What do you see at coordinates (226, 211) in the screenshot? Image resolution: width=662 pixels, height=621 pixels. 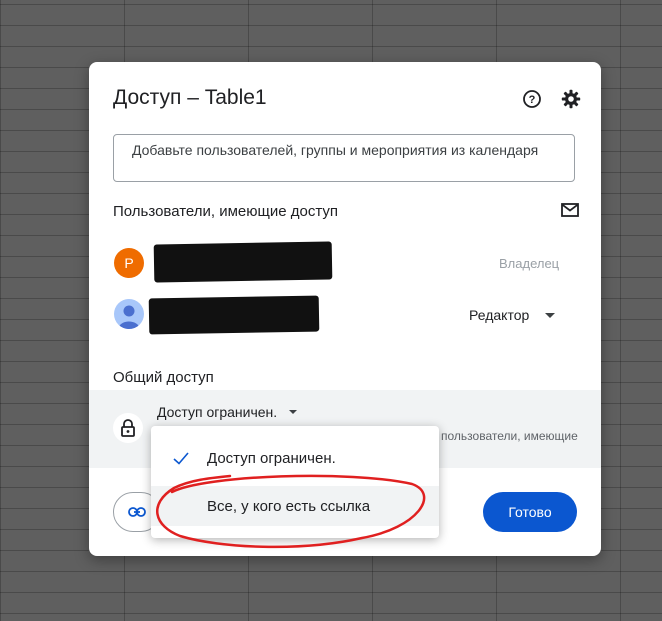 I see `people-with-access-title: Пользователи, имеющие доступ` at bounding box center [226, 211].